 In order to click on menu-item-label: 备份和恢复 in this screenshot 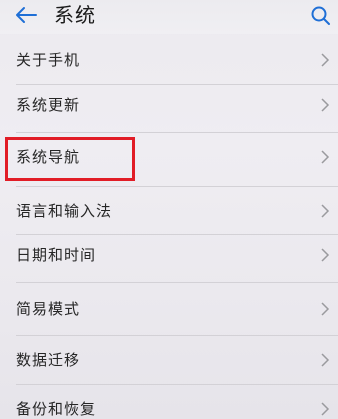, I will do `click(56, 409)`.